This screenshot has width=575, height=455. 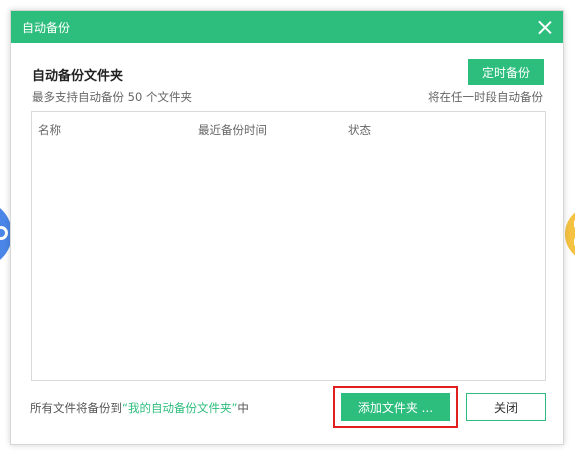 What do you see at coordinates (506, 407) in the screenshot?
I see `close-button: 关闭` at bounding box center [506, 407].